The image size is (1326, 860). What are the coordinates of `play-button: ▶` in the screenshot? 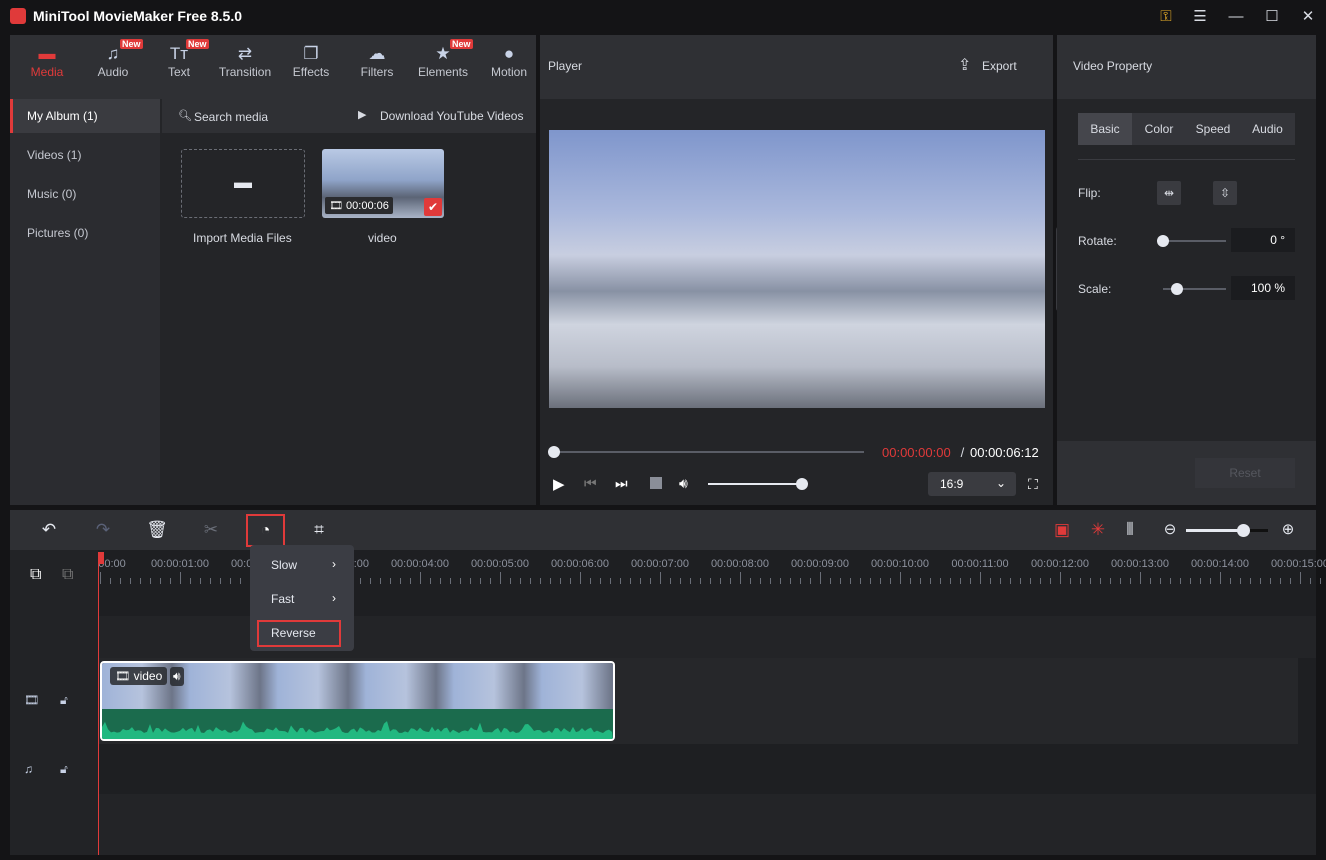 It's located at (559, 484).